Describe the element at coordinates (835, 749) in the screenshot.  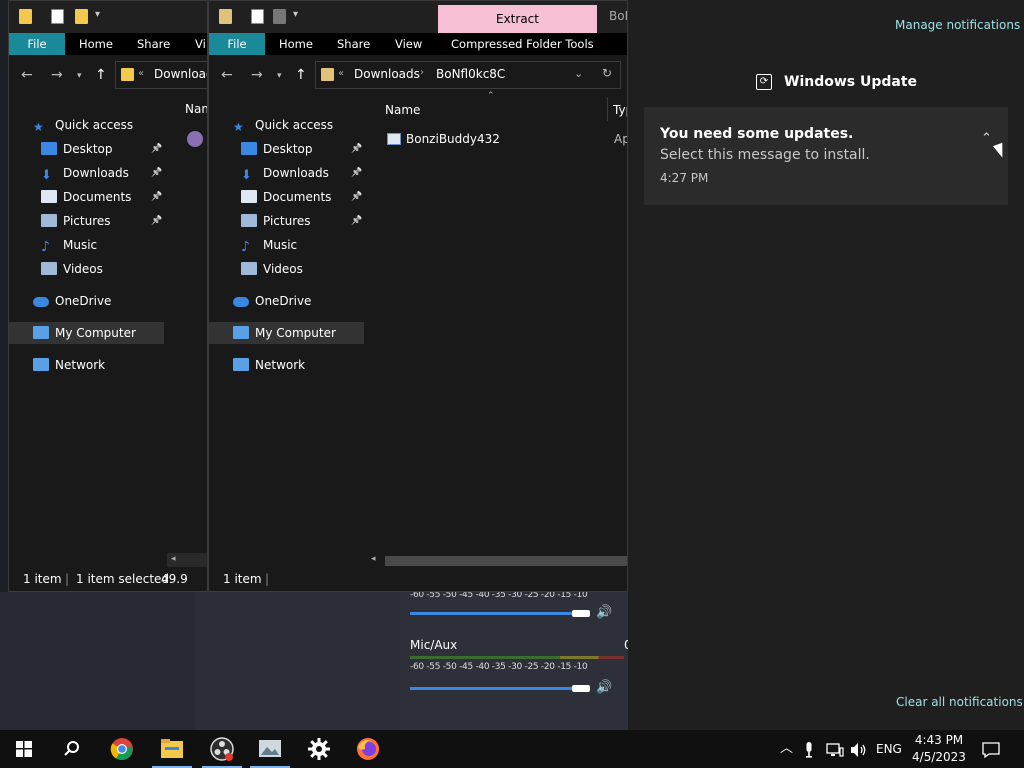
I see `network-status-icon` at that location.